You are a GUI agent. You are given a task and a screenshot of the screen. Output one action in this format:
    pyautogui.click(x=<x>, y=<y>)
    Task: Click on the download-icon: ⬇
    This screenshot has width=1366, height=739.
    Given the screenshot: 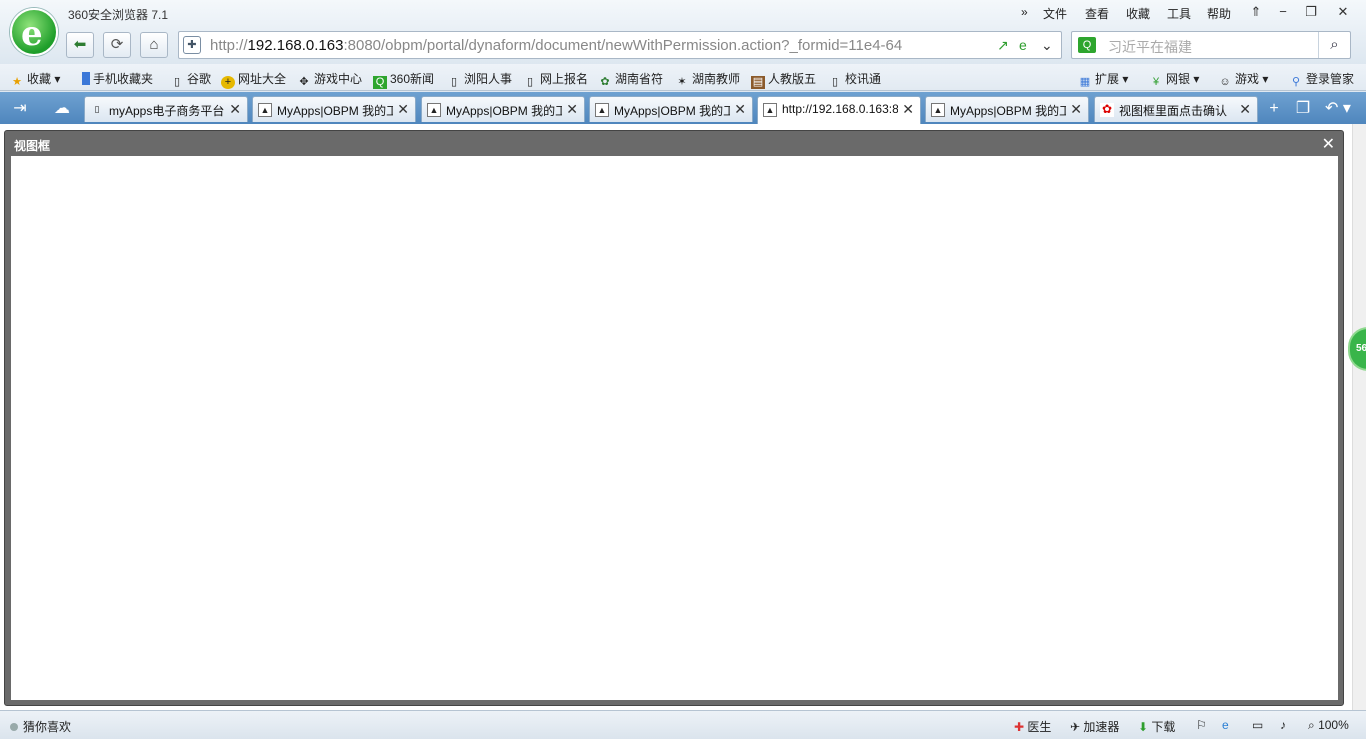 What is the action you would take?
    pyautogui.click(x=1143, y=727)
    